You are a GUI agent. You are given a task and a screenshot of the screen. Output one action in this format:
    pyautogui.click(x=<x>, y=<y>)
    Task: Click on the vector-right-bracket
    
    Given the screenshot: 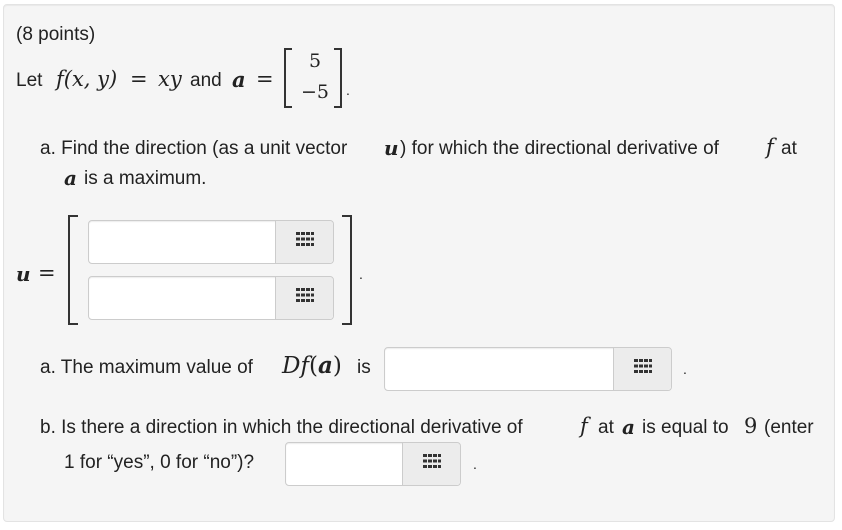 What is the action you would take?
    pyautogui.click(x=338, y=78)
    